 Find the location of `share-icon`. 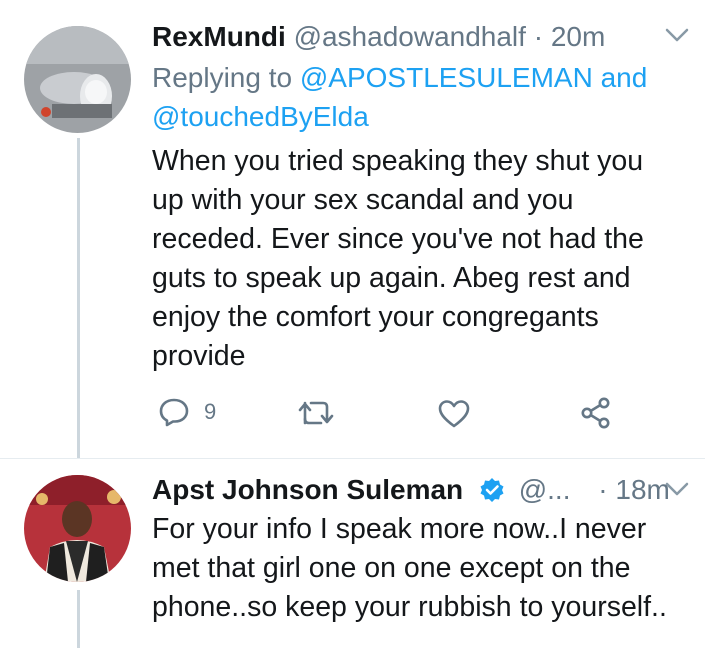

share-icon is located at coordinates (595, 413).